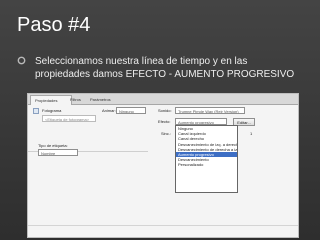  I want to click on slide-title: Paso #4, so click(54, 25).